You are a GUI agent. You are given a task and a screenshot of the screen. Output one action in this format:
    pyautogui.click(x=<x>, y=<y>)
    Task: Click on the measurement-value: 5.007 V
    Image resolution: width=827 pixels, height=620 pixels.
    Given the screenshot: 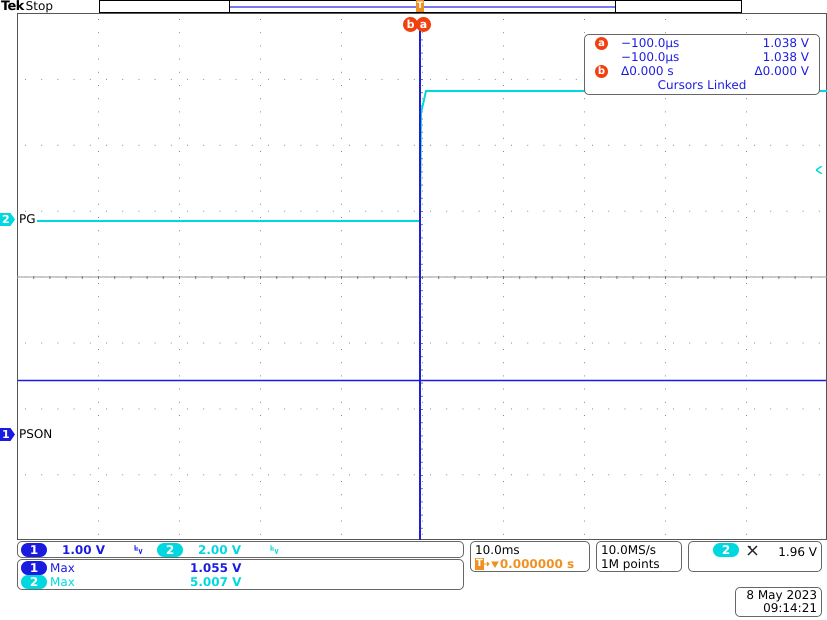 What is the action you would take?
    pyautogui.click(x=216, y=582)
    